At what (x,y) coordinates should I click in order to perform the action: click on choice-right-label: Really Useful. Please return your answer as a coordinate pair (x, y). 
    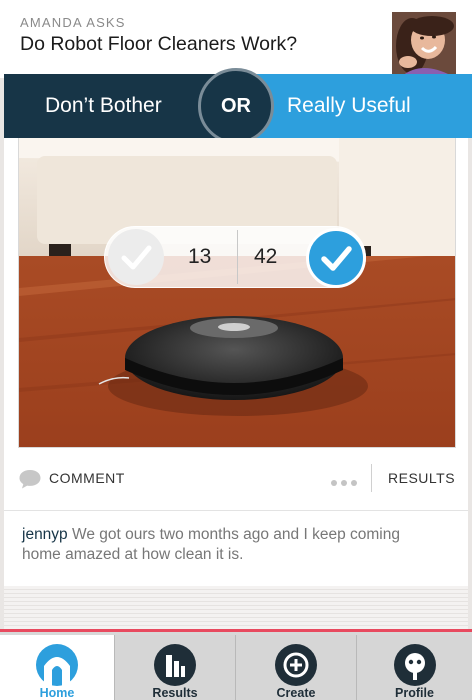
    Looking at the image, I should click on (349, 105).